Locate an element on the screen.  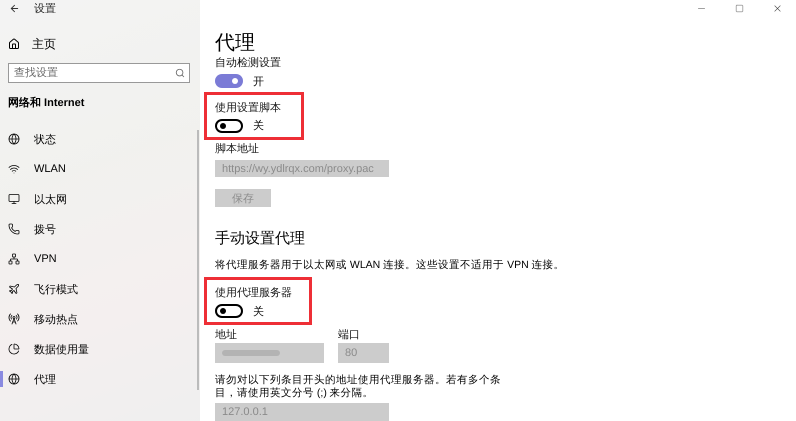
setting-label: 使用设置脚本 is located at coordinates (248, 108).